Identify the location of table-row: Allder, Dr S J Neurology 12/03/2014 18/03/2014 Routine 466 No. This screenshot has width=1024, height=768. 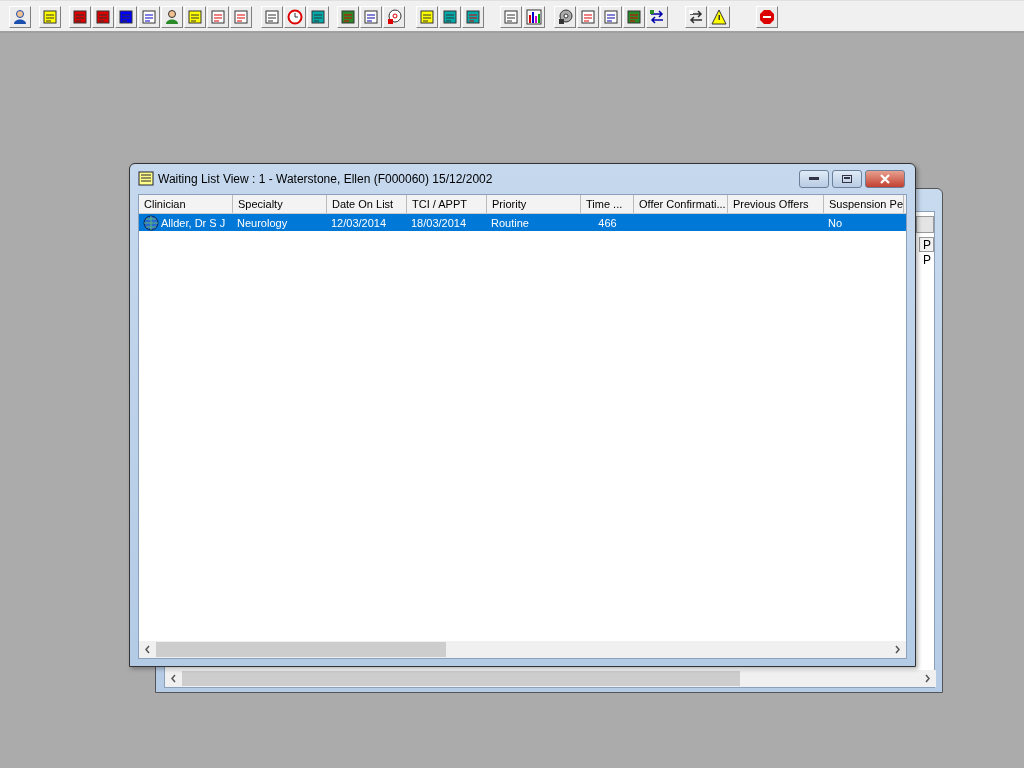
(522, 222).